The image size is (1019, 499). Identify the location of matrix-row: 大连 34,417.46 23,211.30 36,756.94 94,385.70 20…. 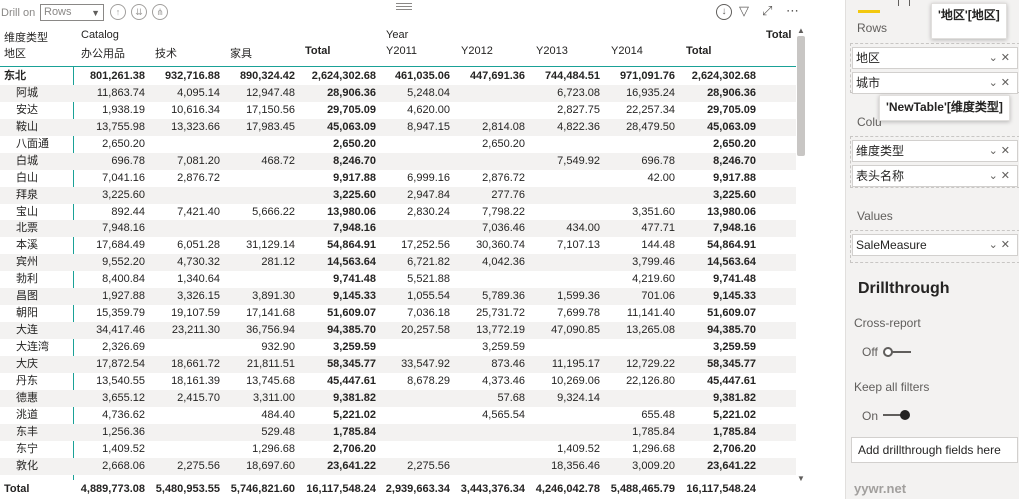
(398, 330).